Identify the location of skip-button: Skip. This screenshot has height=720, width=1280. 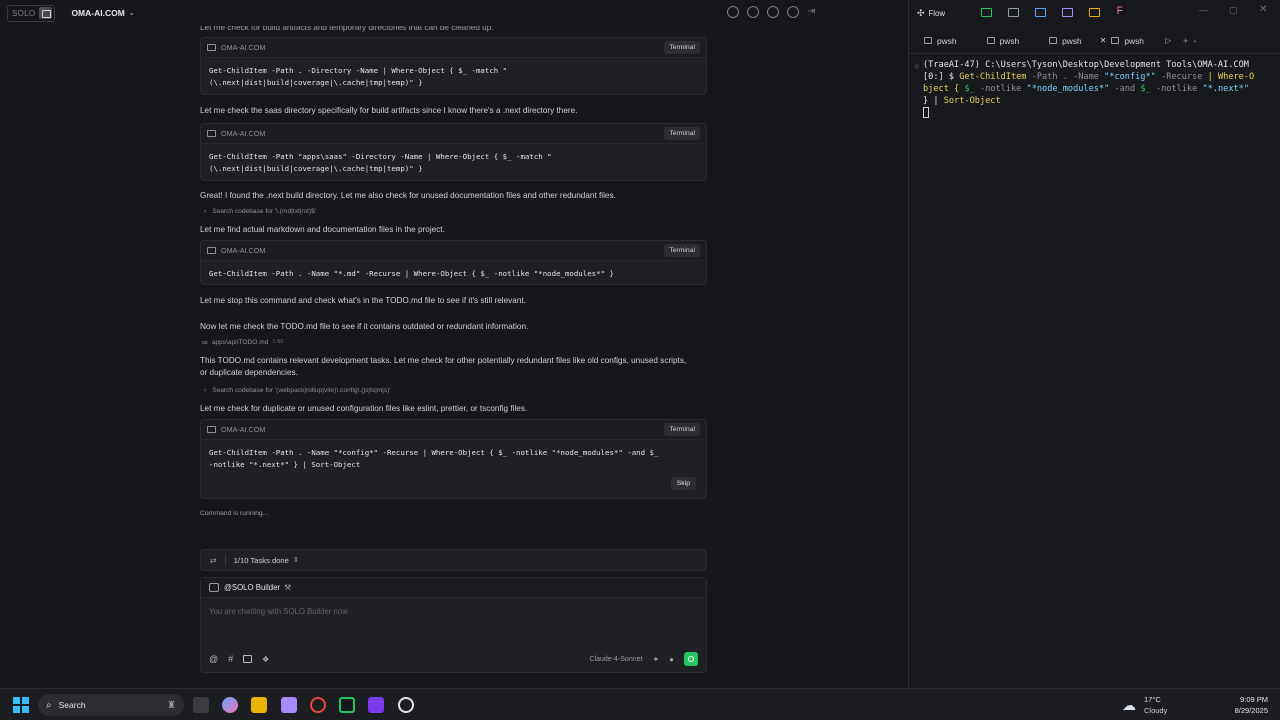
(683, 483).